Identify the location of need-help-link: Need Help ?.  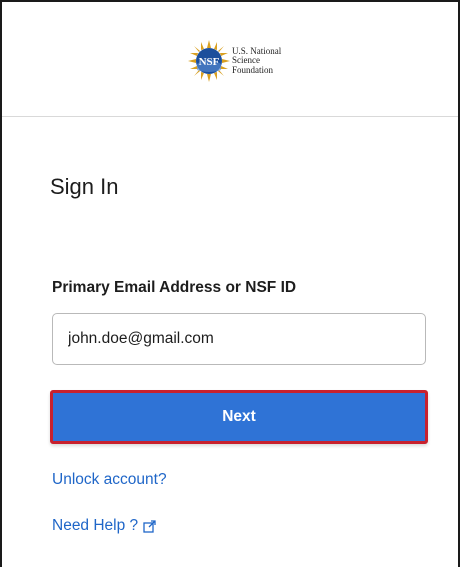
(104, 526).